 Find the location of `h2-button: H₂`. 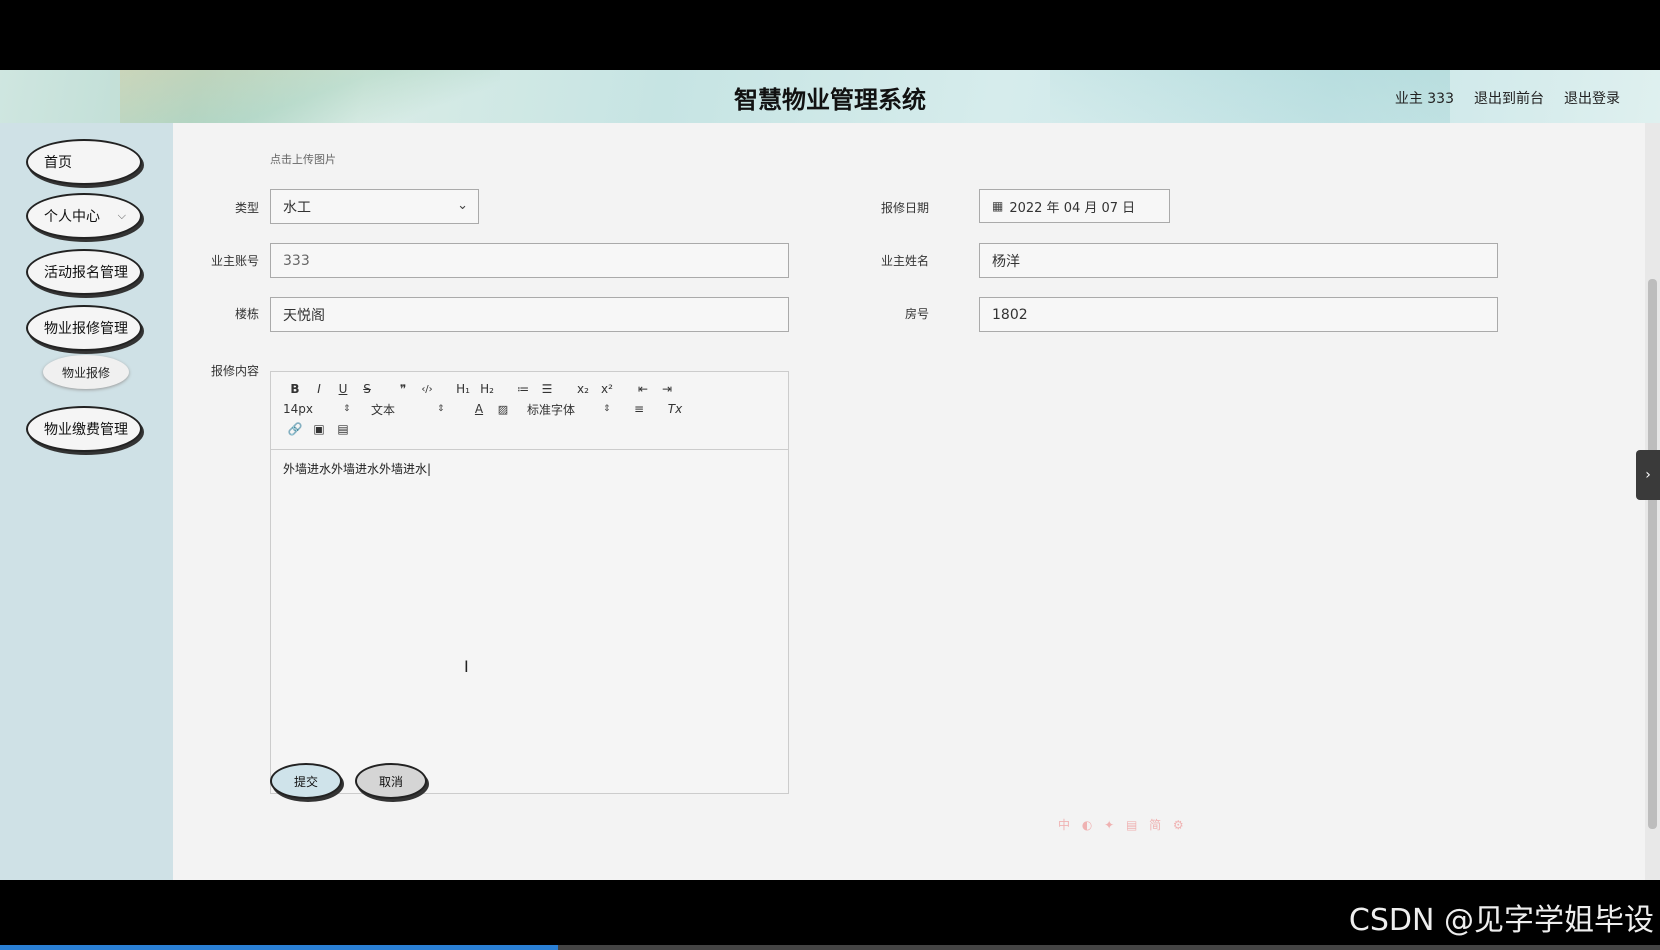

h2-button: H₂ is located at coordinates (487, 389).